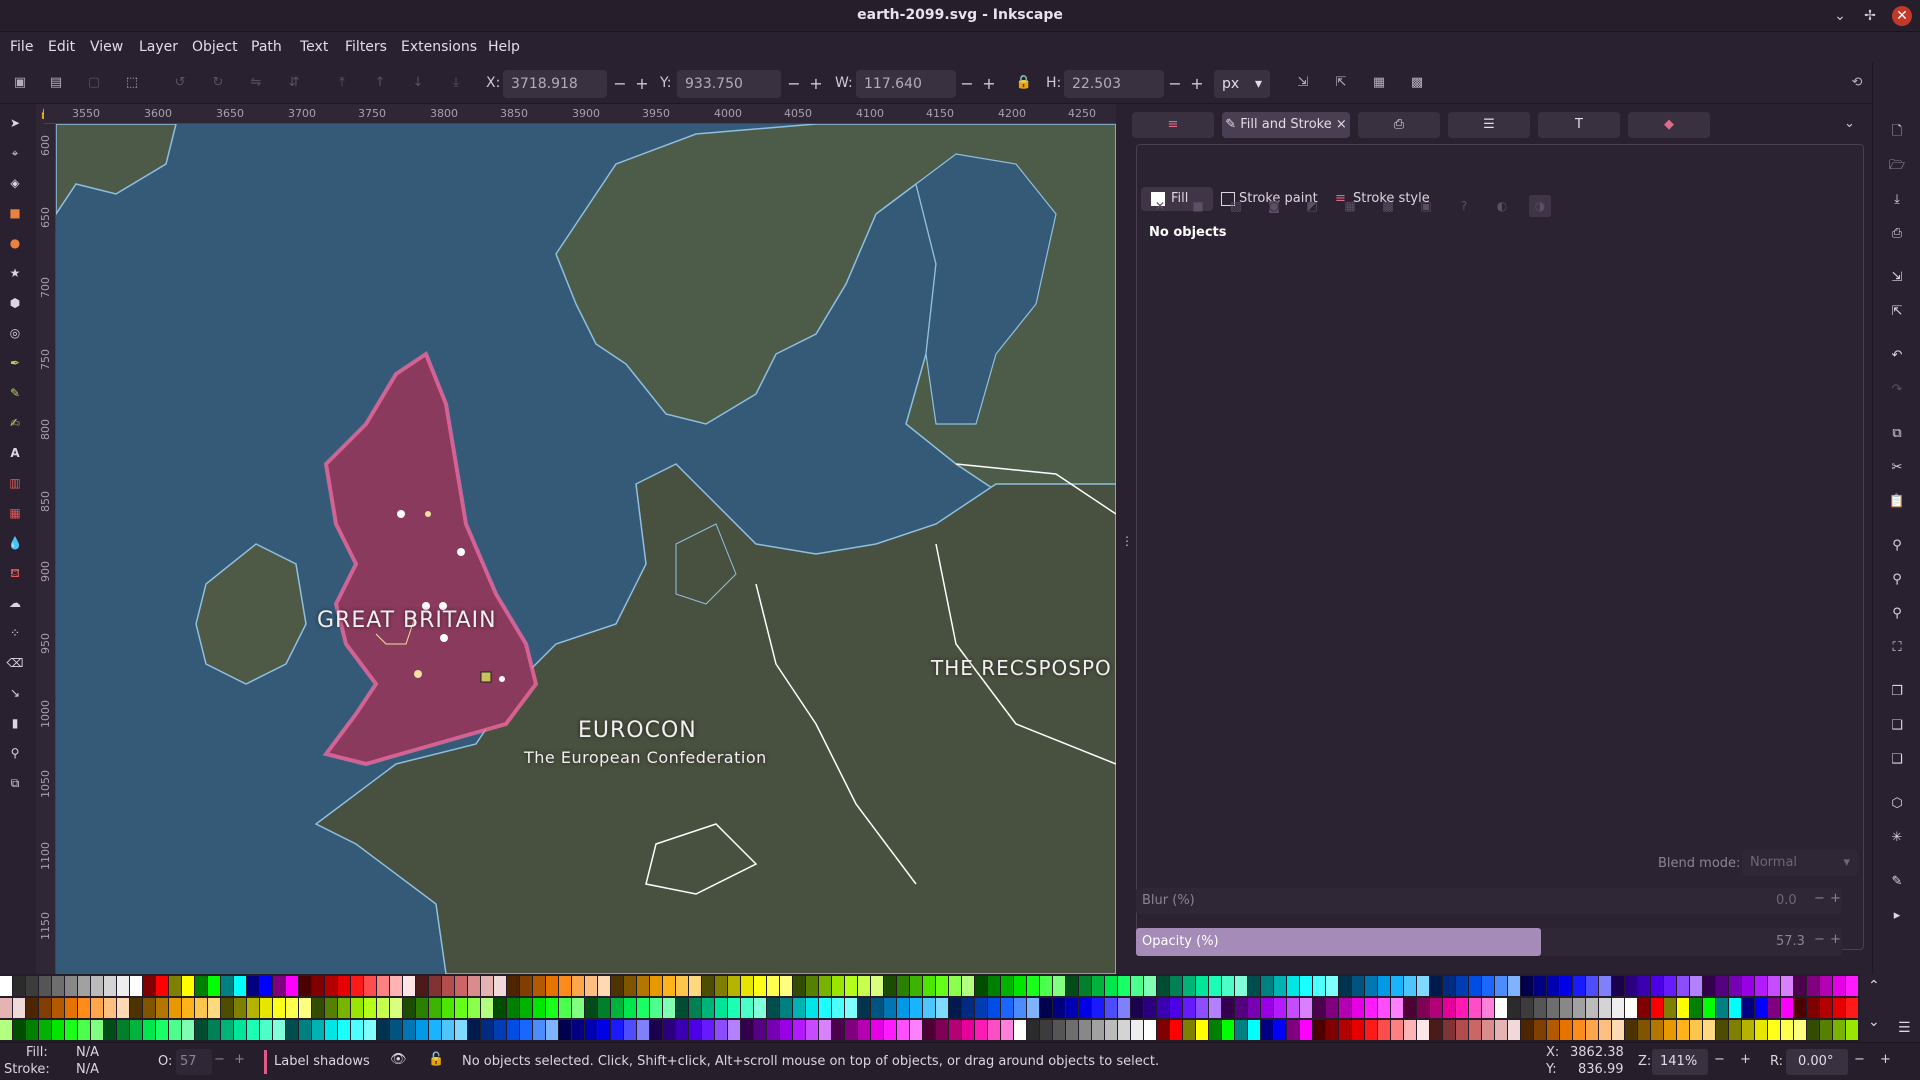 The height and width of the screenshot is (1080, 1920). What do you see at coordinates (1835, 898) in the screenshot?
I see `blur-increment: +` at bounding box center [1835, 898].